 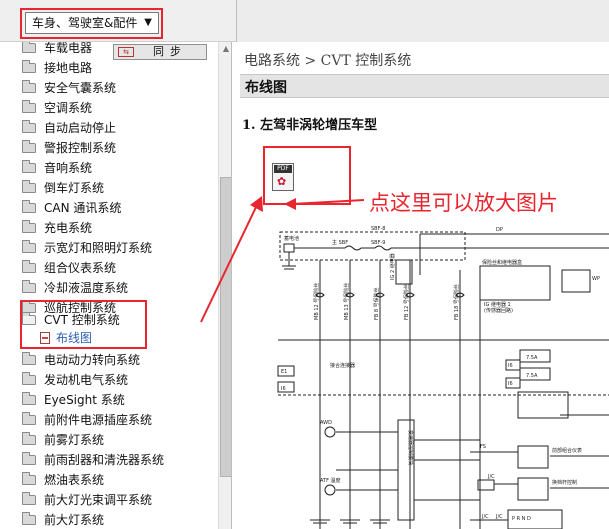 I want to click on sidebar-item-label: 接地电路, so click(x=68, y=68).